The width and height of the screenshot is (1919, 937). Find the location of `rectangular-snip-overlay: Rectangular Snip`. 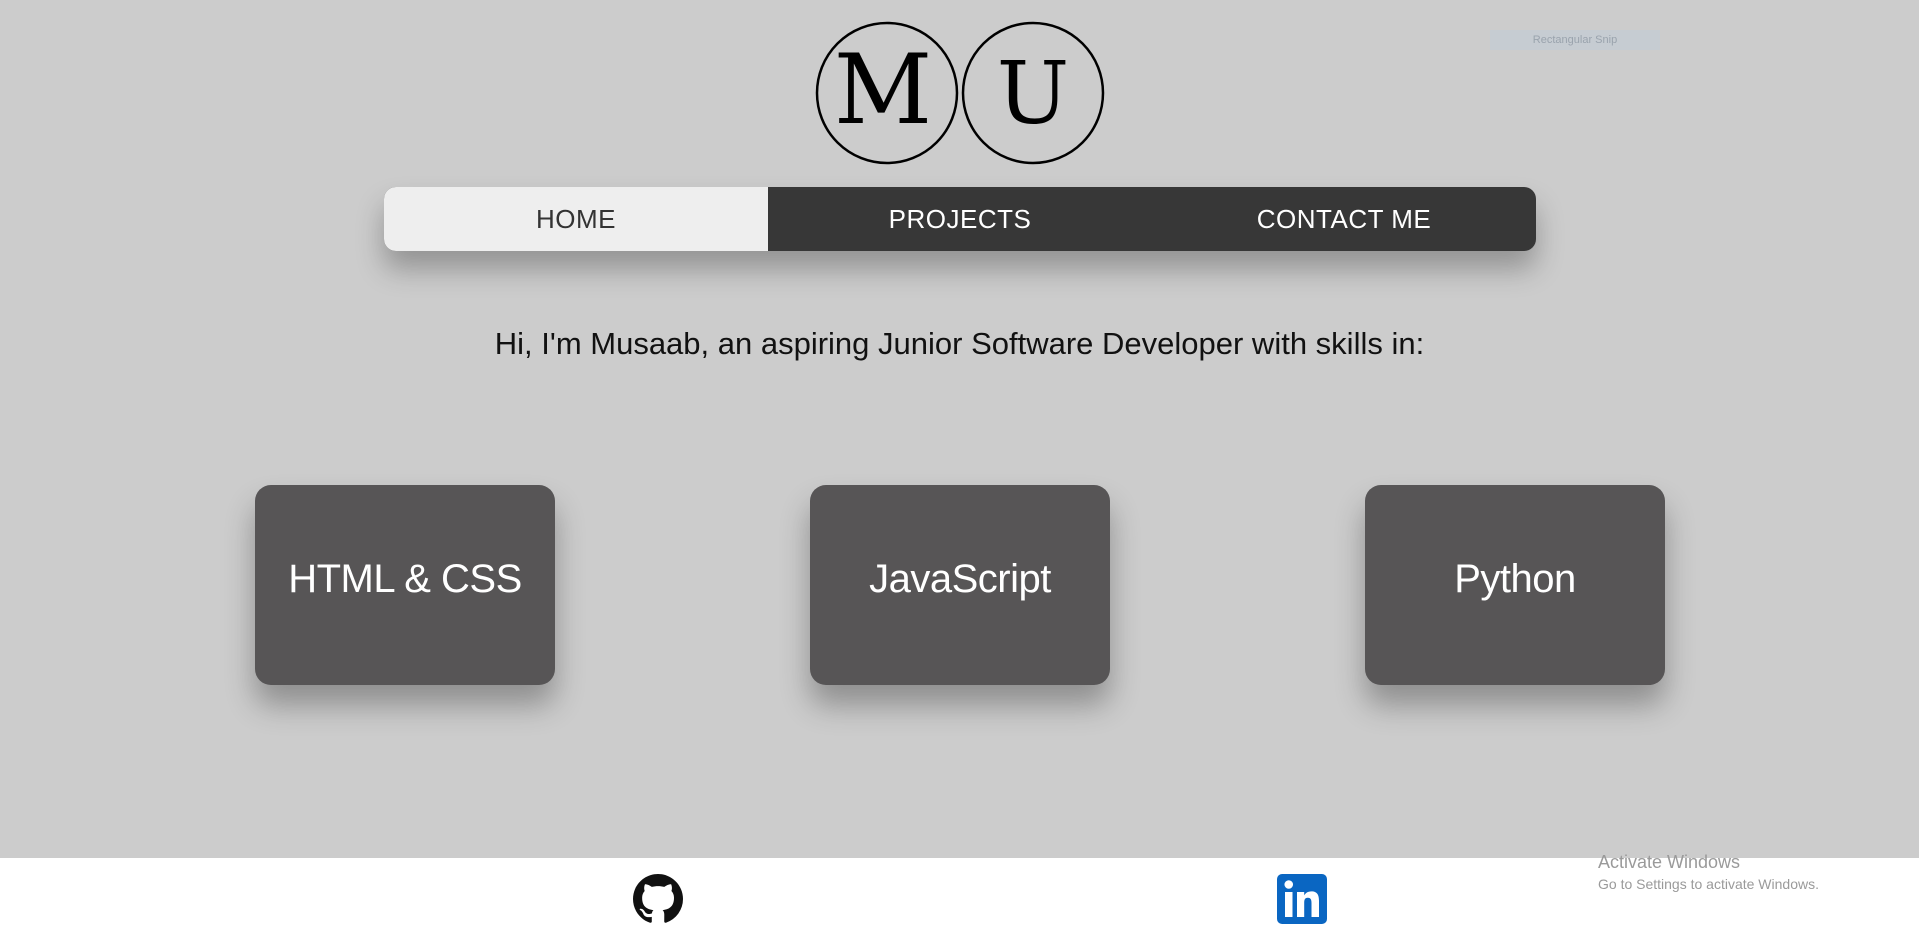

rectangular-snip-overlay: Rectangular Snip is located at coordinates (1575, 40).